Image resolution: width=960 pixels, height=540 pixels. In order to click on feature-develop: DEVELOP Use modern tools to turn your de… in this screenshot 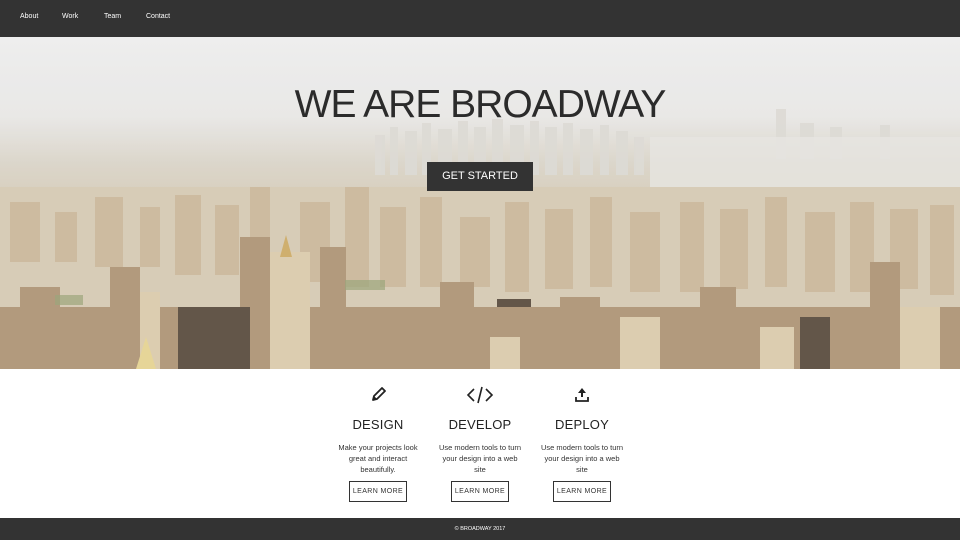, I will do `click(480, 443)`.